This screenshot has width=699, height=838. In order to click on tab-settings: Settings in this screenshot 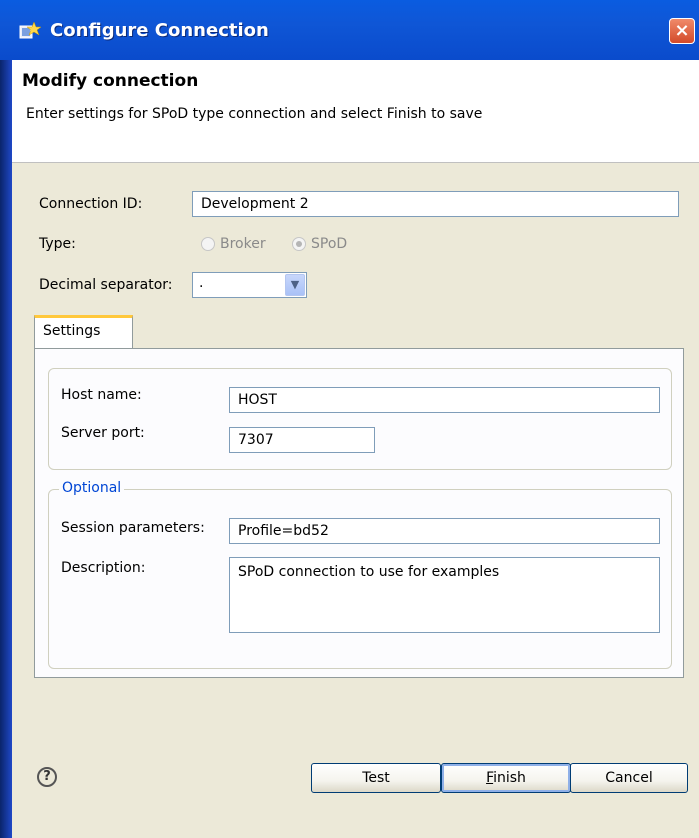, I will do `click(83, 332)`.